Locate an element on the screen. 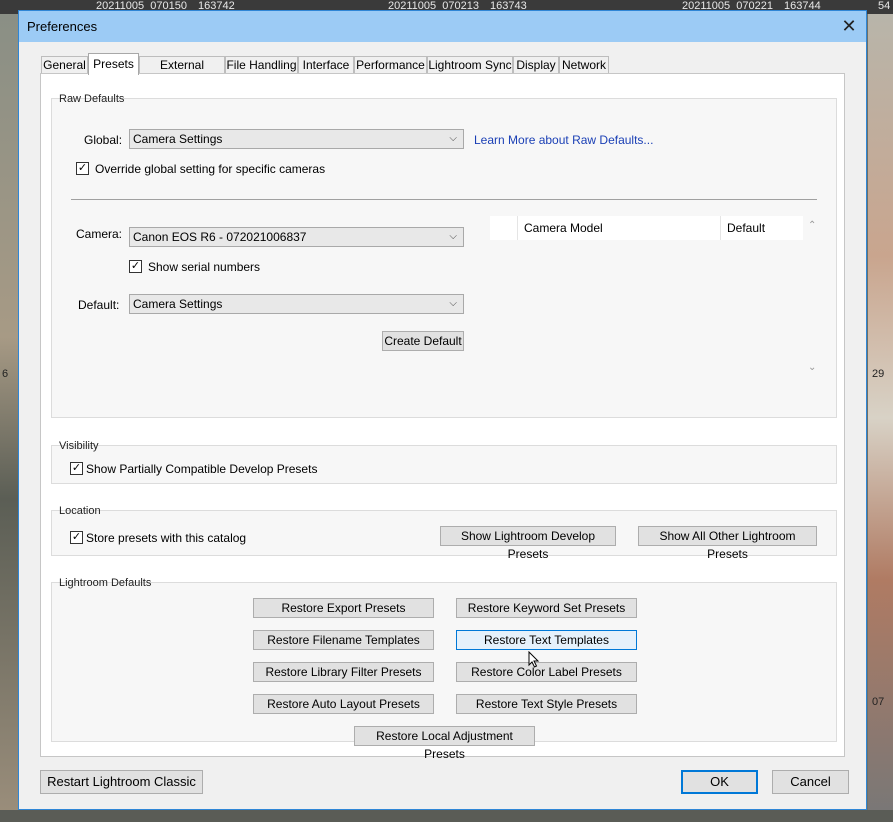 The image size is (893, 822). lightroom-defaults-label: Lightroom Defaults is located at coordinates (105, 583).